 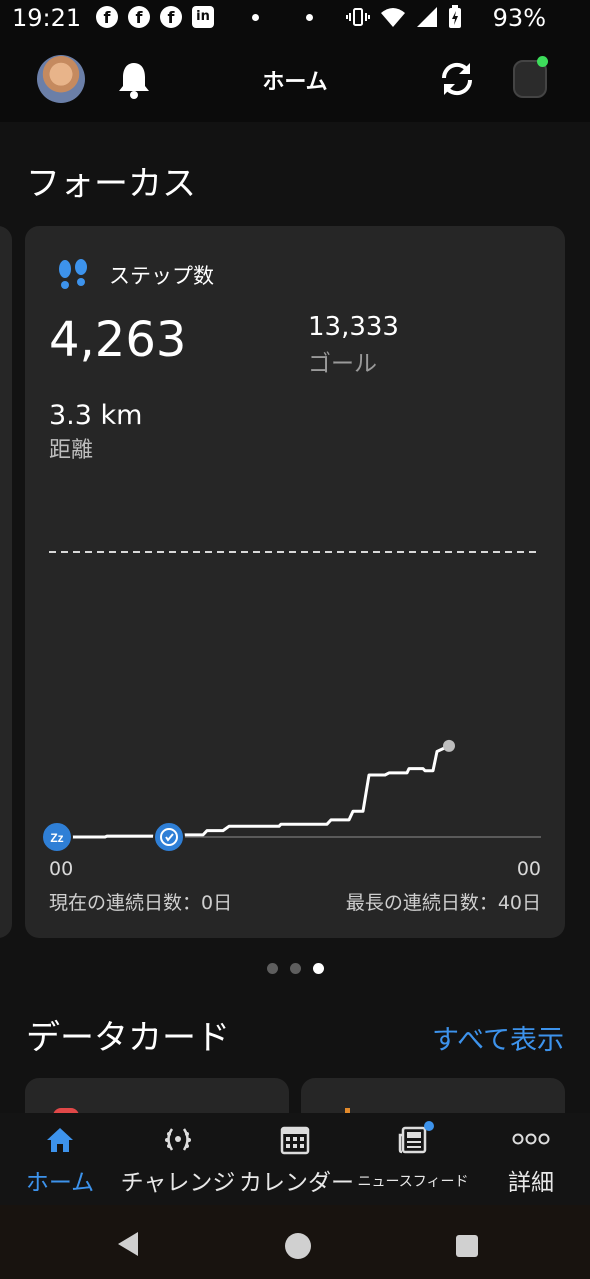 I want to click on status-bar: 19:21 f f f in 93%, so click(x=295, y=19).